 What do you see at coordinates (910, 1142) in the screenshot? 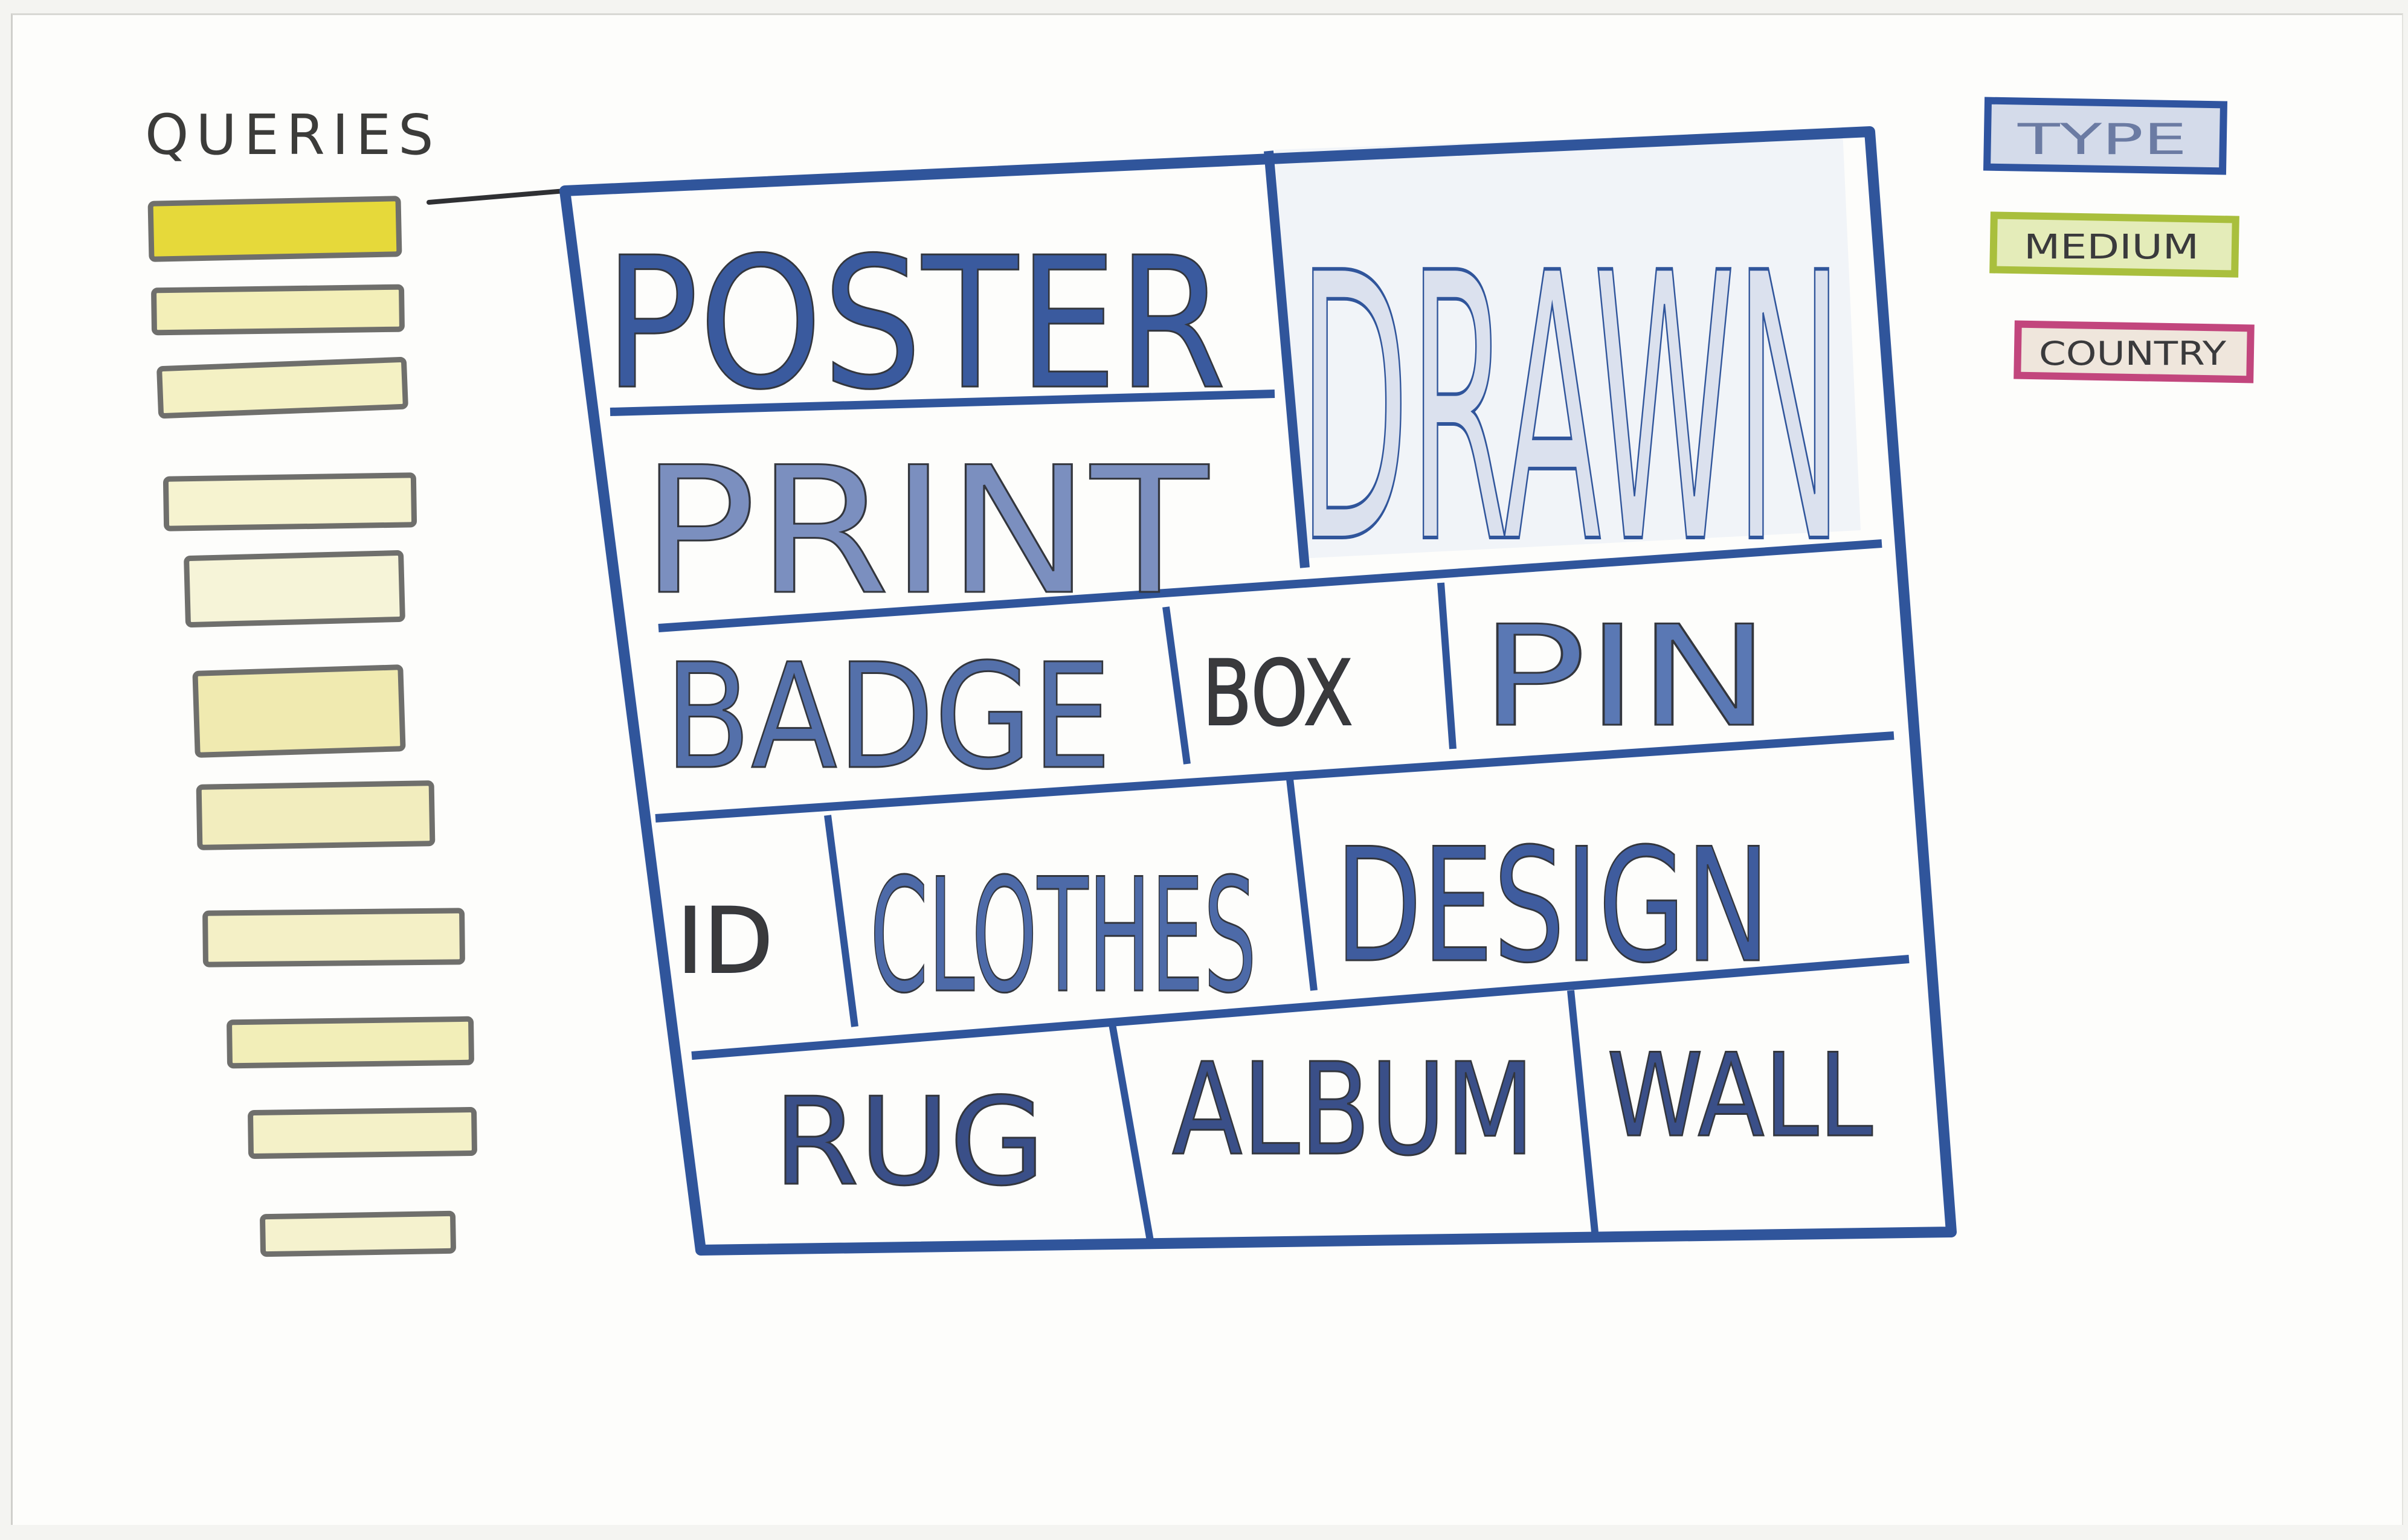
I see `cell-label-rug: RUG` at bounding box center [910, 1142].